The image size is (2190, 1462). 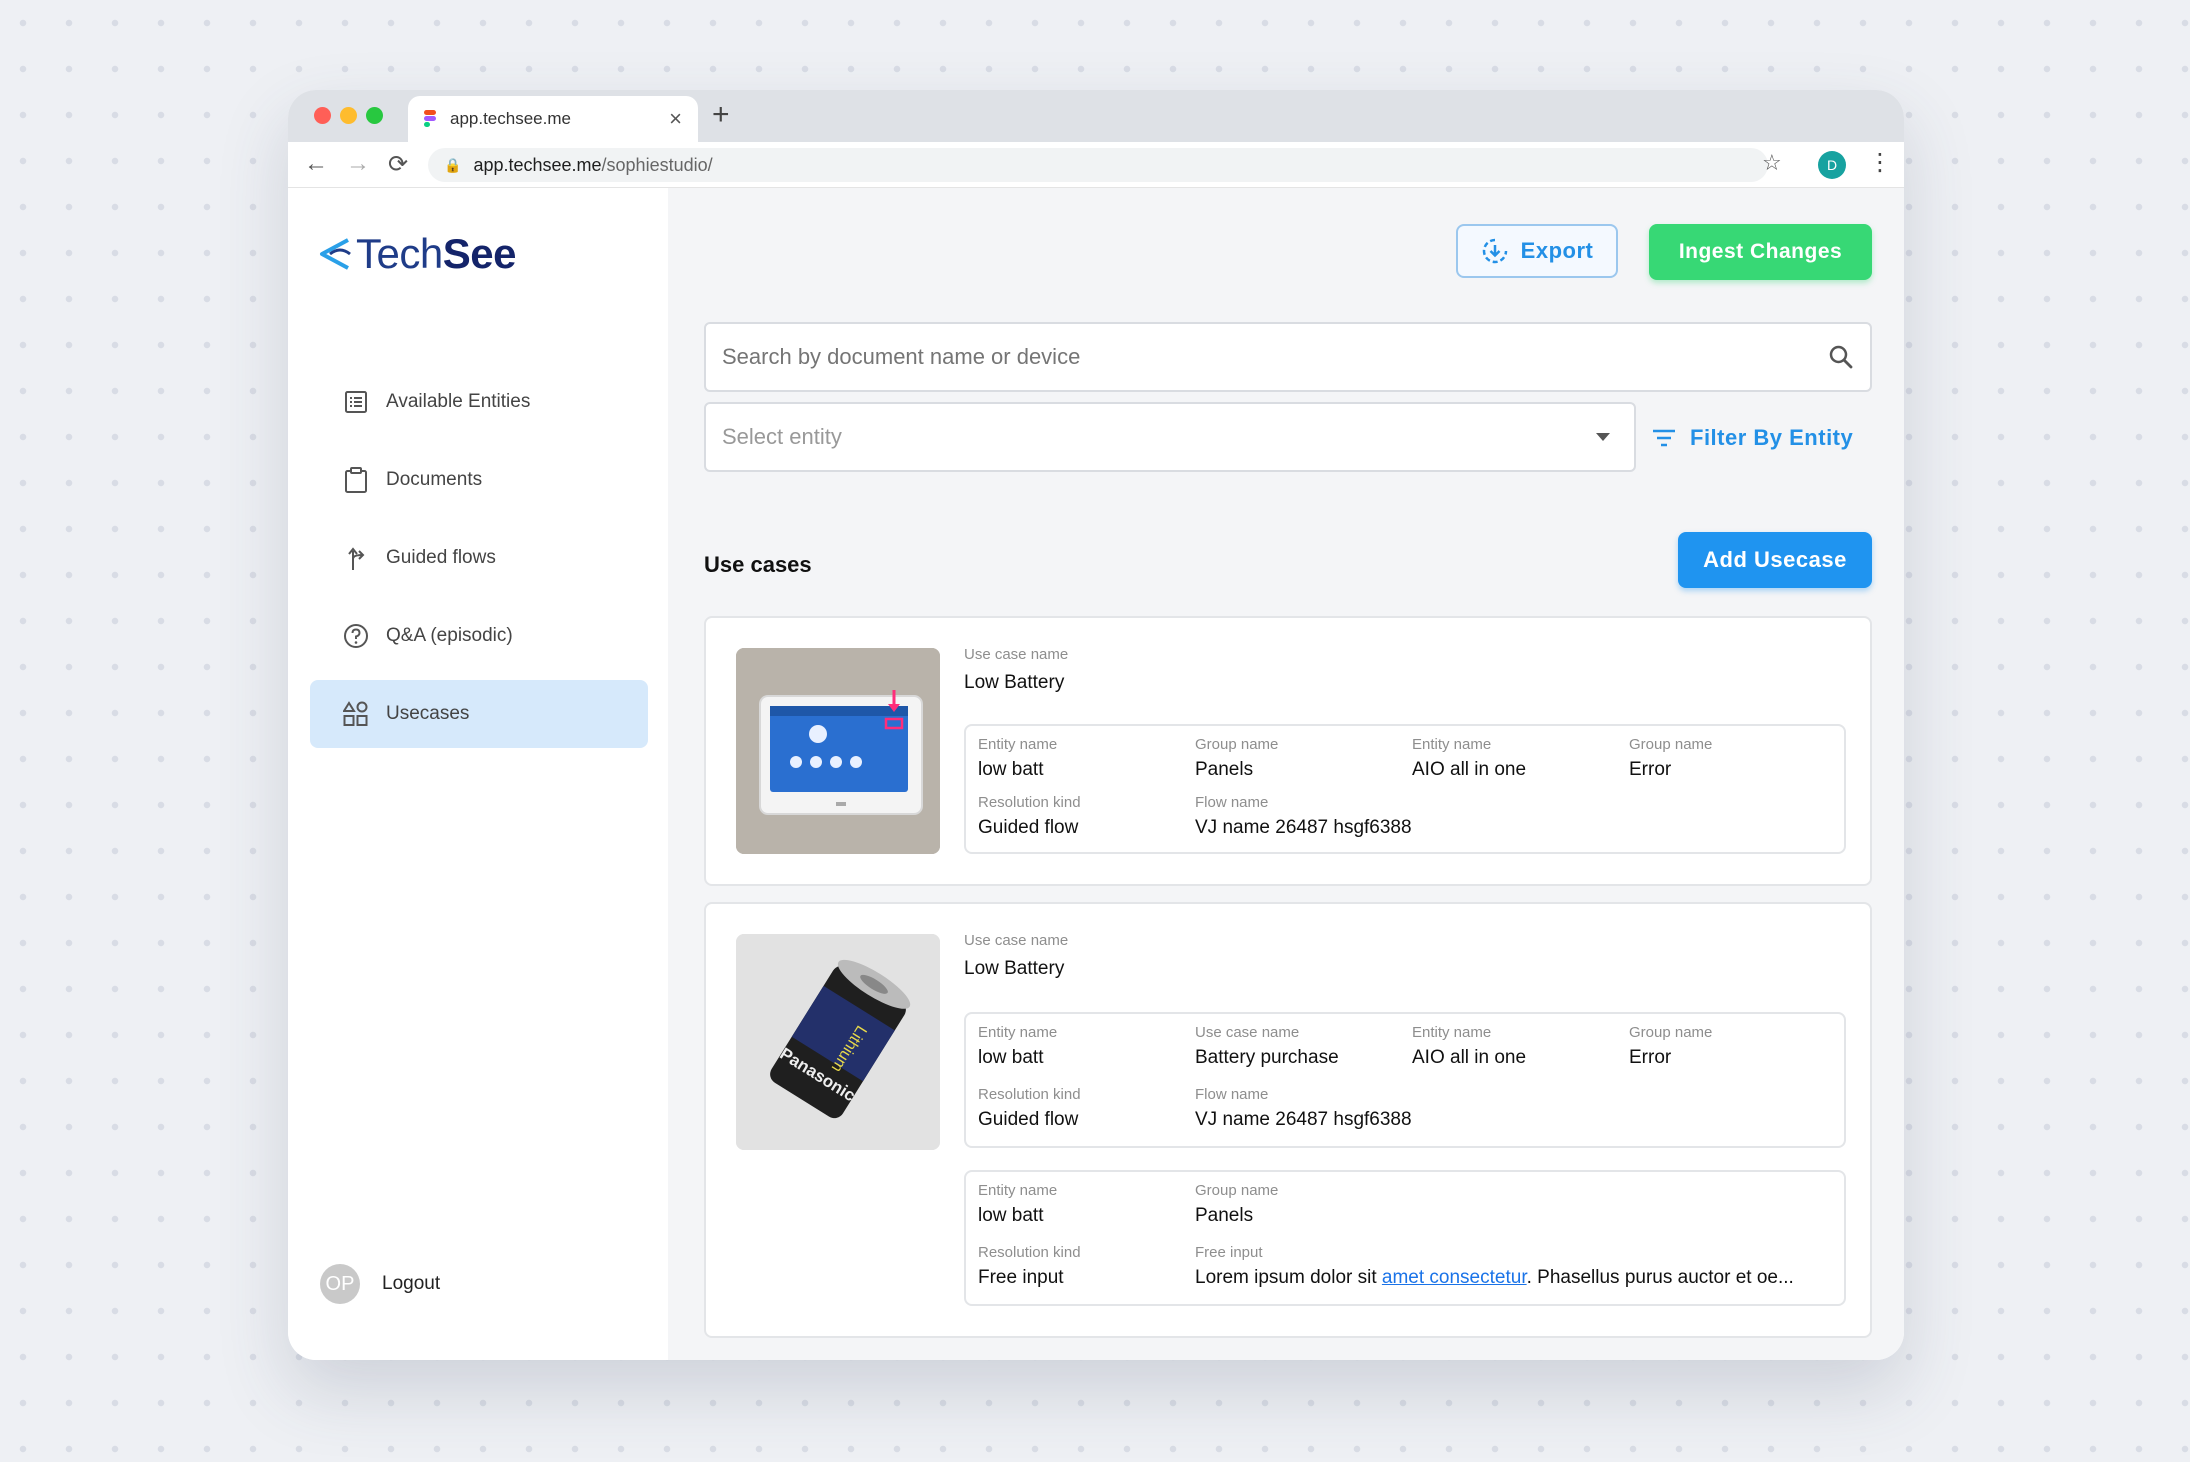 I want to click on sidebar-item-label: Guided flows, so click(x=441, y=557).